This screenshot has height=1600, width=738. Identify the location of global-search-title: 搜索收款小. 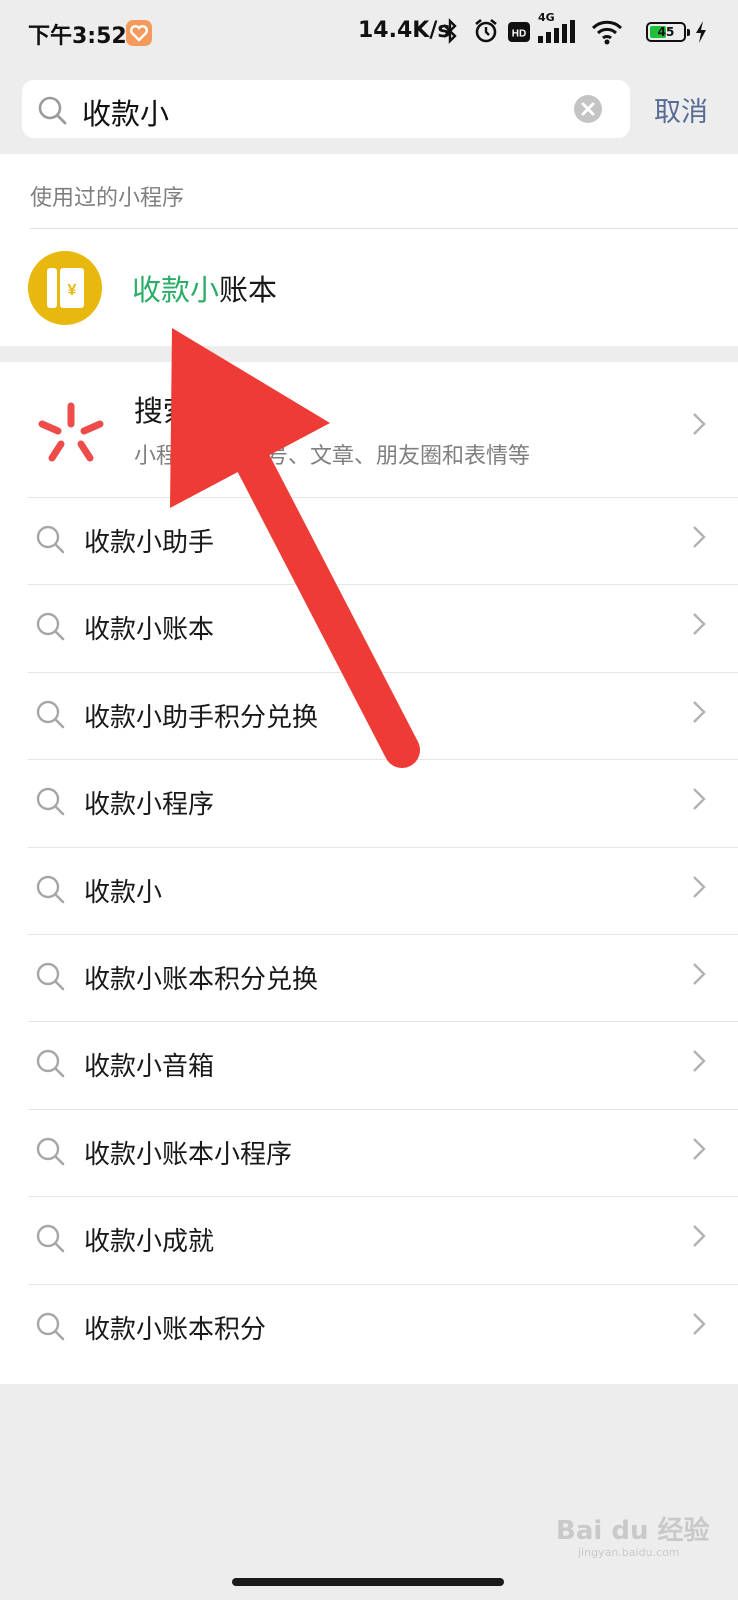
(206, 409).